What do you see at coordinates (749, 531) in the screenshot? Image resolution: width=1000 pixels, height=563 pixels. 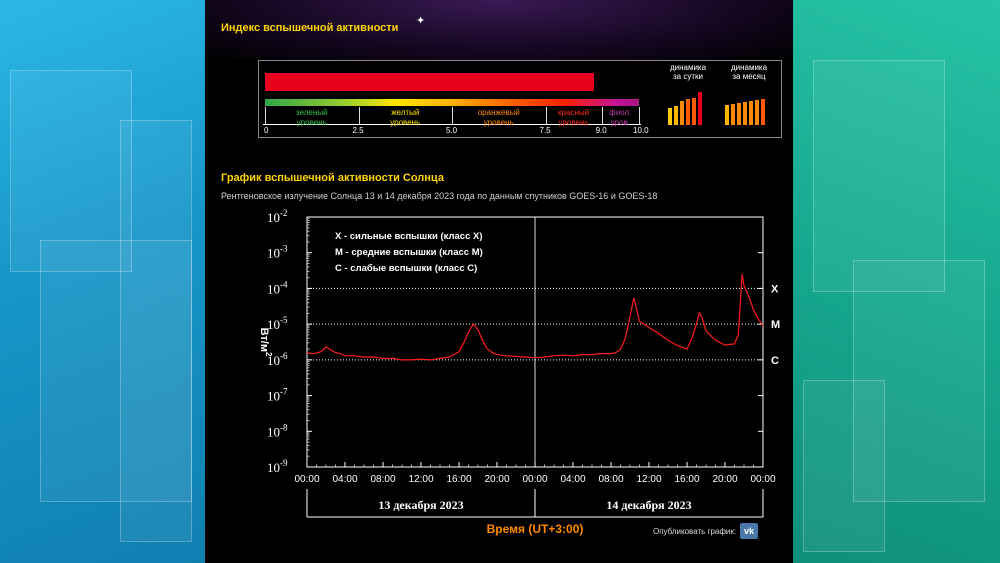 I see `vk-share-button: vk` at bounding box center [749, 531].